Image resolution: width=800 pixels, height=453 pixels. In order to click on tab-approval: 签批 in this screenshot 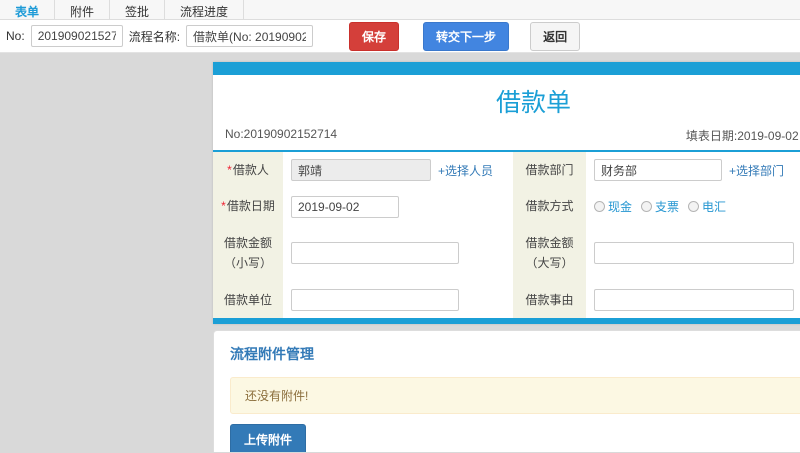, I will do `click(138, 9)`.